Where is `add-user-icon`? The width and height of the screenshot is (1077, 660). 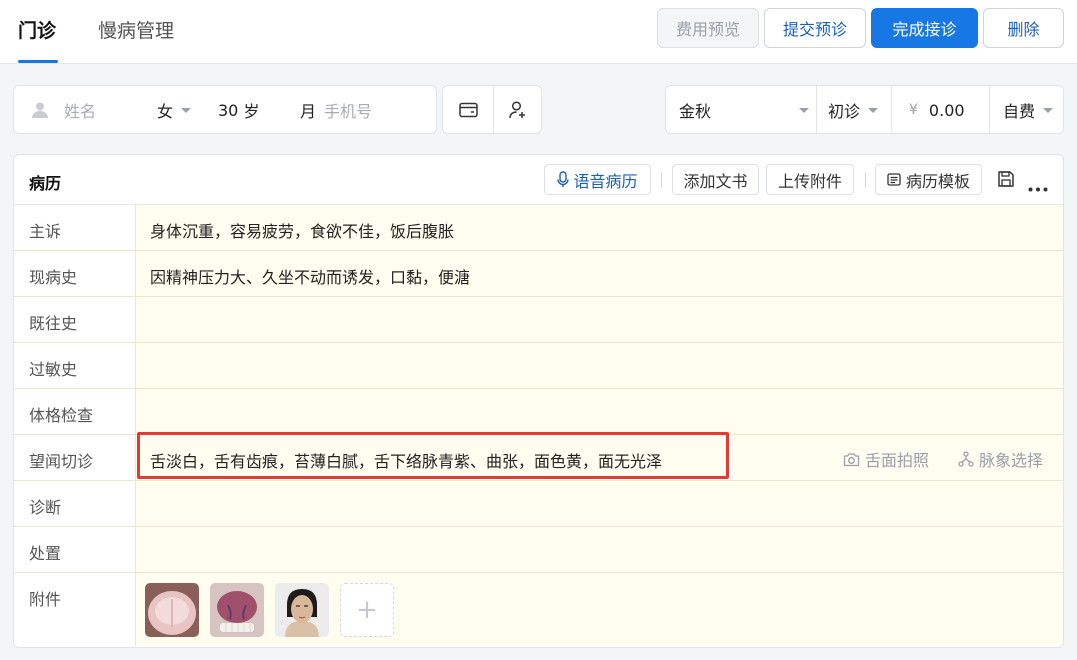
add-user-icon is located at coordinates (516, 110).